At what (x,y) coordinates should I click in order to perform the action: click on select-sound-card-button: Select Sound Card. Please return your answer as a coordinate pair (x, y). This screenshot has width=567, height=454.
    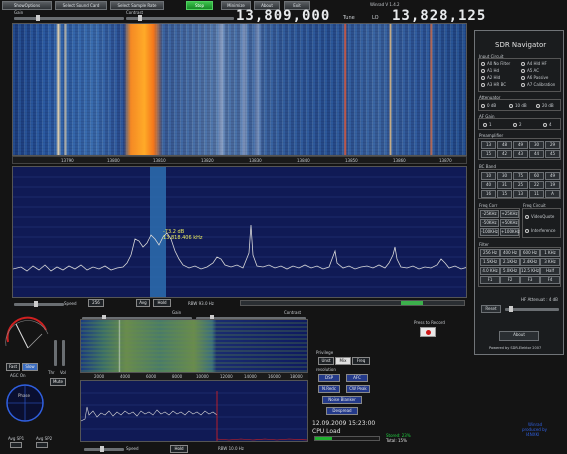
    Looking at the image, I should click on (81, 5).